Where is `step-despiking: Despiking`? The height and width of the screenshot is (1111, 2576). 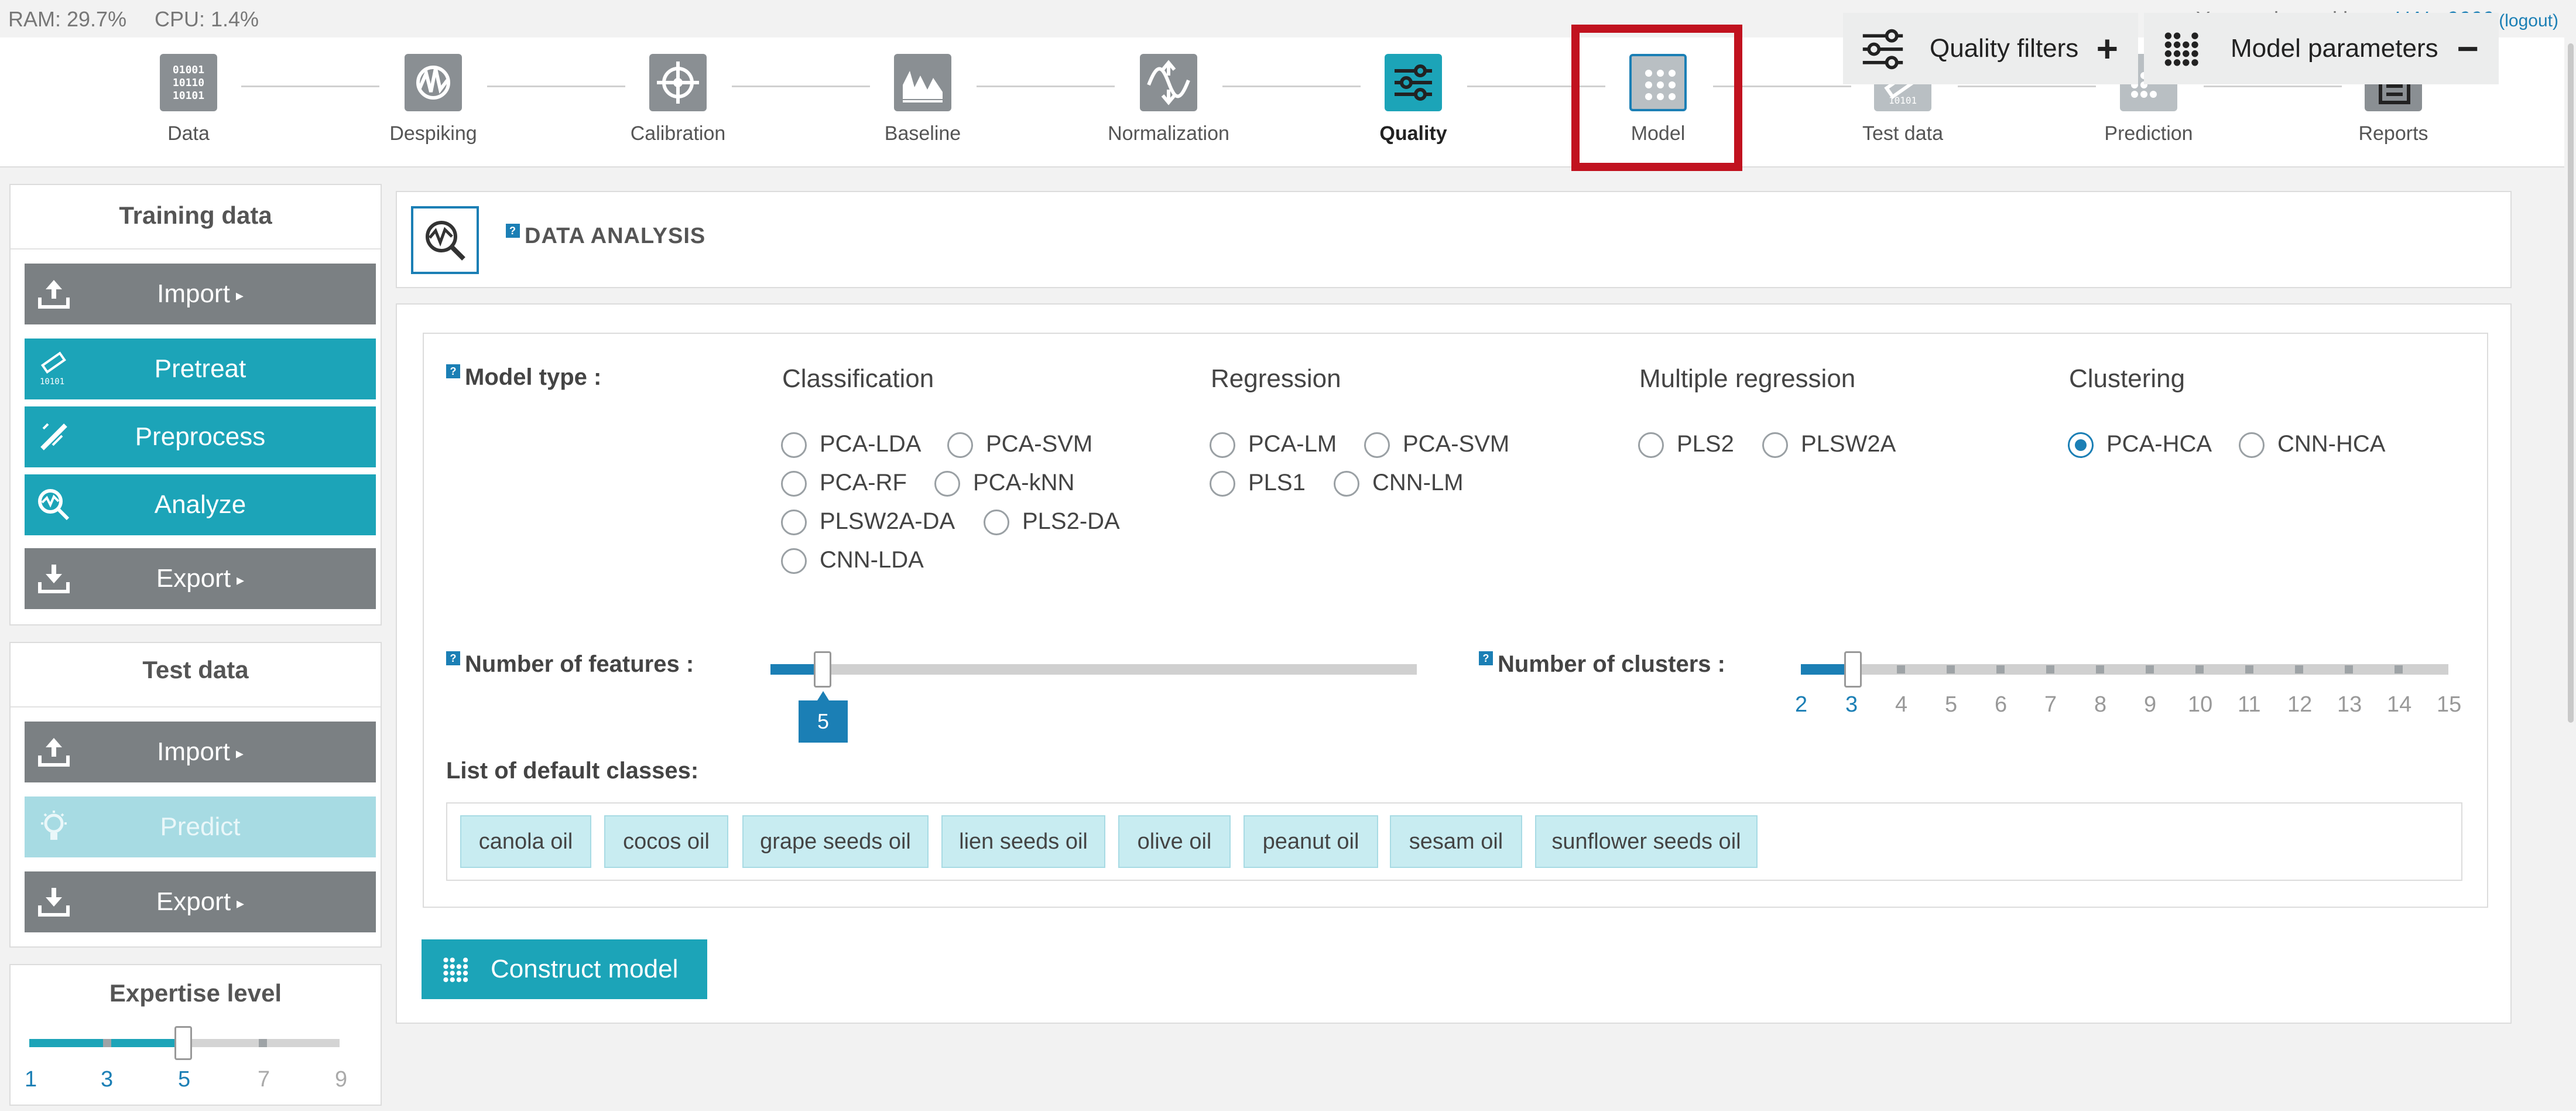 step-despiking: Despiking is located at coordinates (433, 100).